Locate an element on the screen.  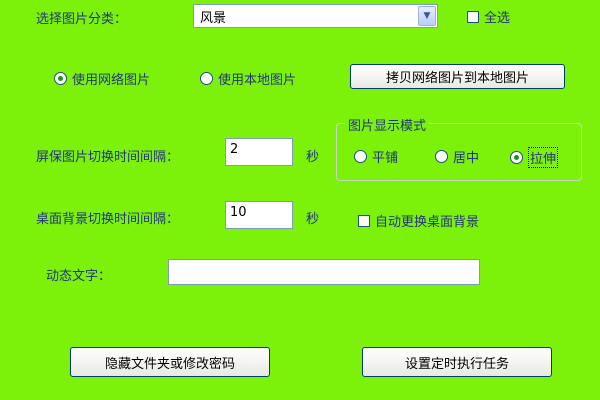
screensaver-interval-input: 2 is located at coordinates (259, 152).